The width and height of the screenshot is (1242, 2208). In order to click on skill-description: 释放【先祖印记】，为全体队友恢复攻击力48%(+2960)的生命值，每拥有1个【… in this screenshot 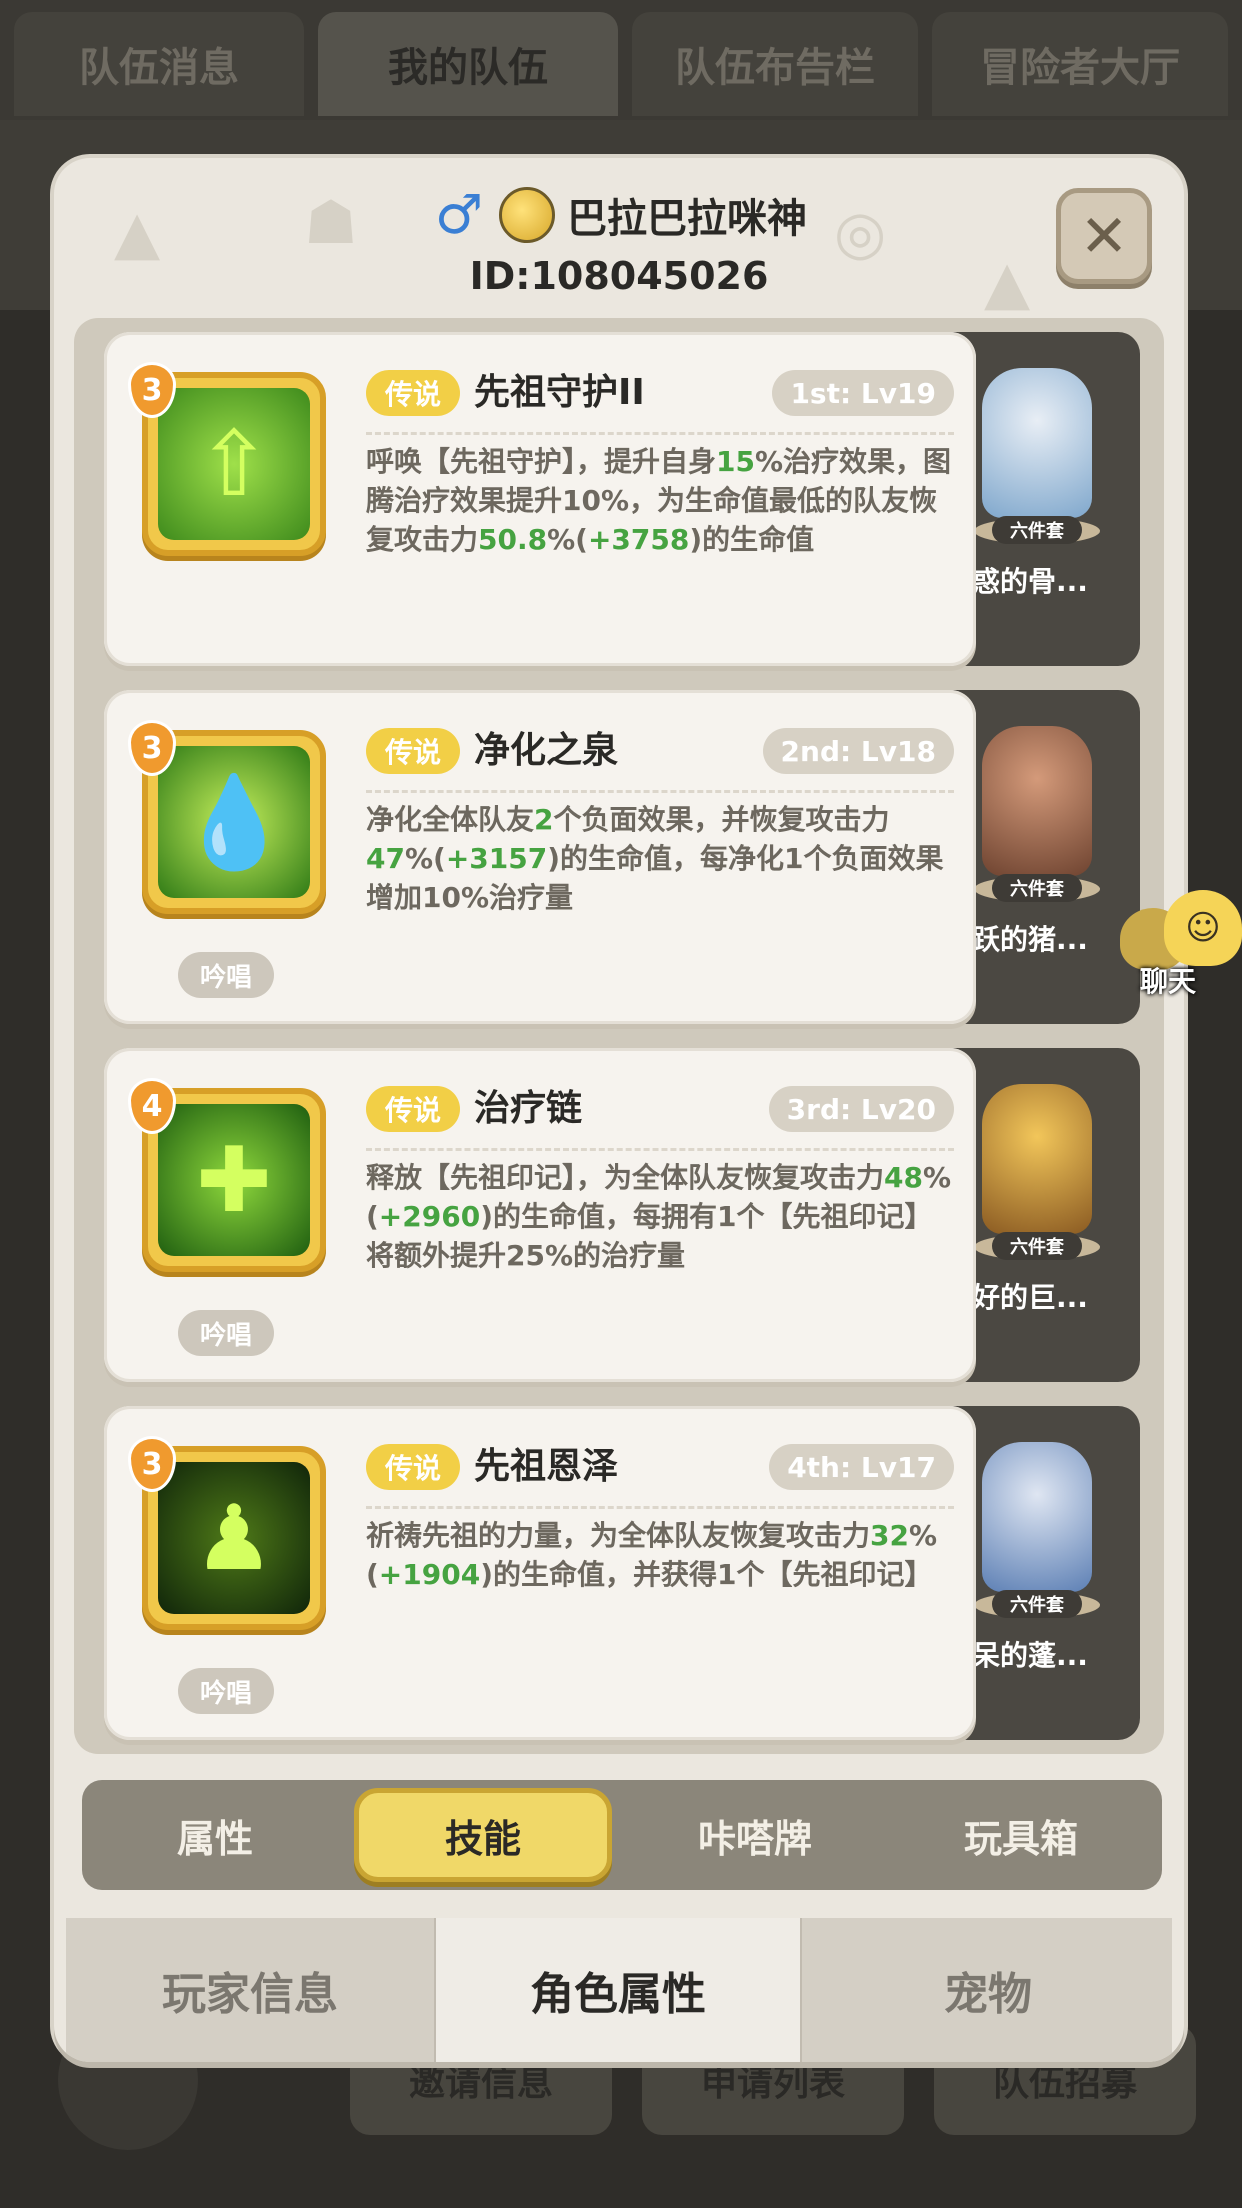, I will do `click(659, 1216)`.